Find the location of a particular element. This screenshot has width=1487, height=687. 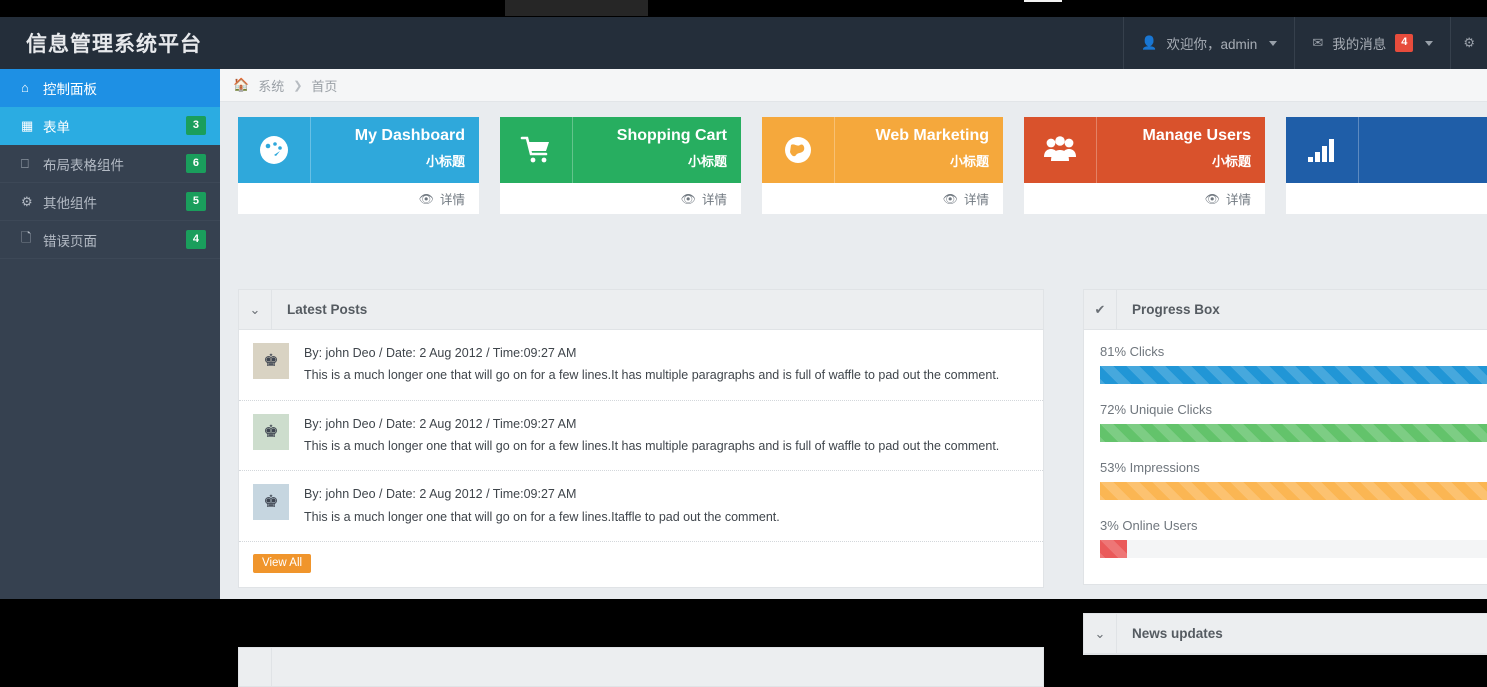

globe-icon is located at coordinates (798, 150).